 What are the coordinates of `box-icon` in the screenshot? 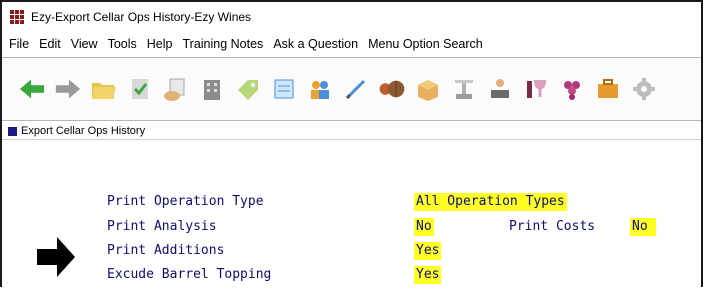 It's located at (428, 89).